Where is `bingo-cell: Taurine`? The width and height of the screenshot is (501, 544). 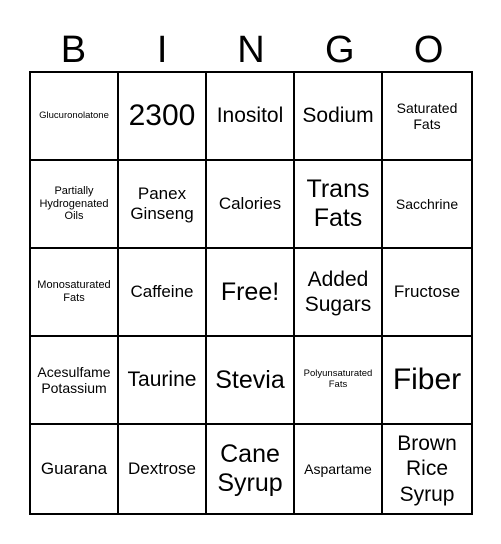
bingo-cell: Taurine is located at coordinates (163, 381).